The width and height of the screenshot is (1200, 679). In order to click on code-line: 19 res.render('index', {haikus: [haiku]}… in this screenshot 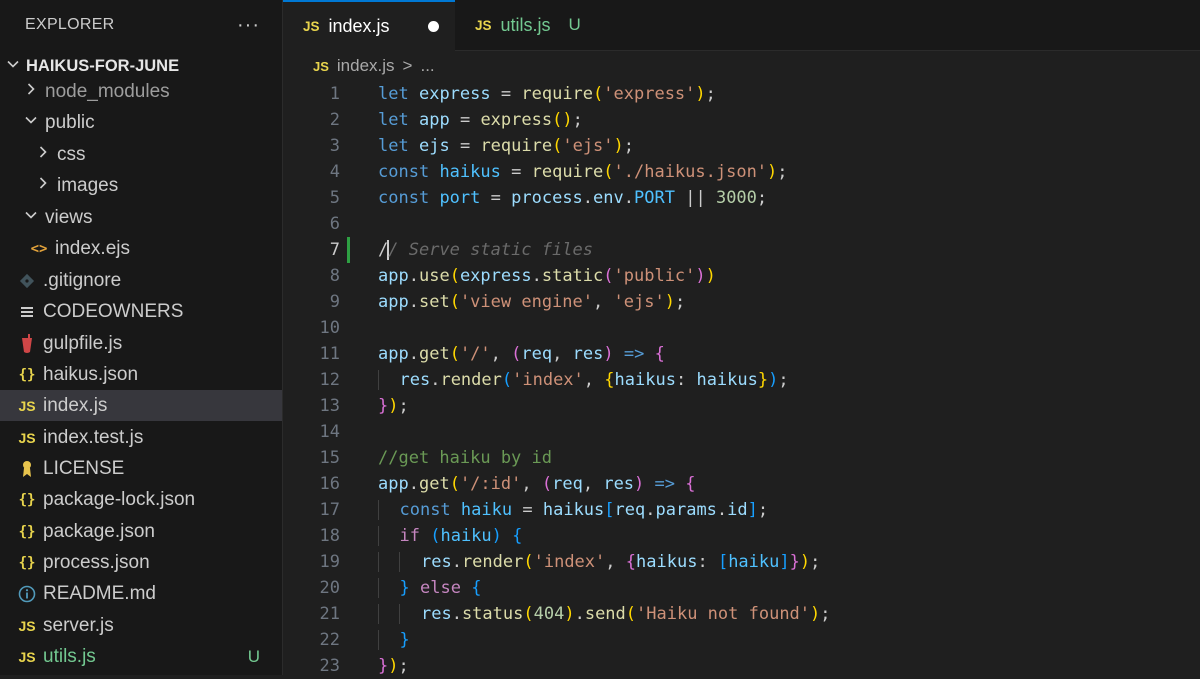, I will do `click(741, 562)`.